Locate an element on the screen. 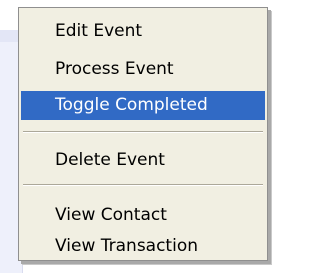  menu-item-toggle-completed: Toggle Completed is located at coordinates (143, 105).